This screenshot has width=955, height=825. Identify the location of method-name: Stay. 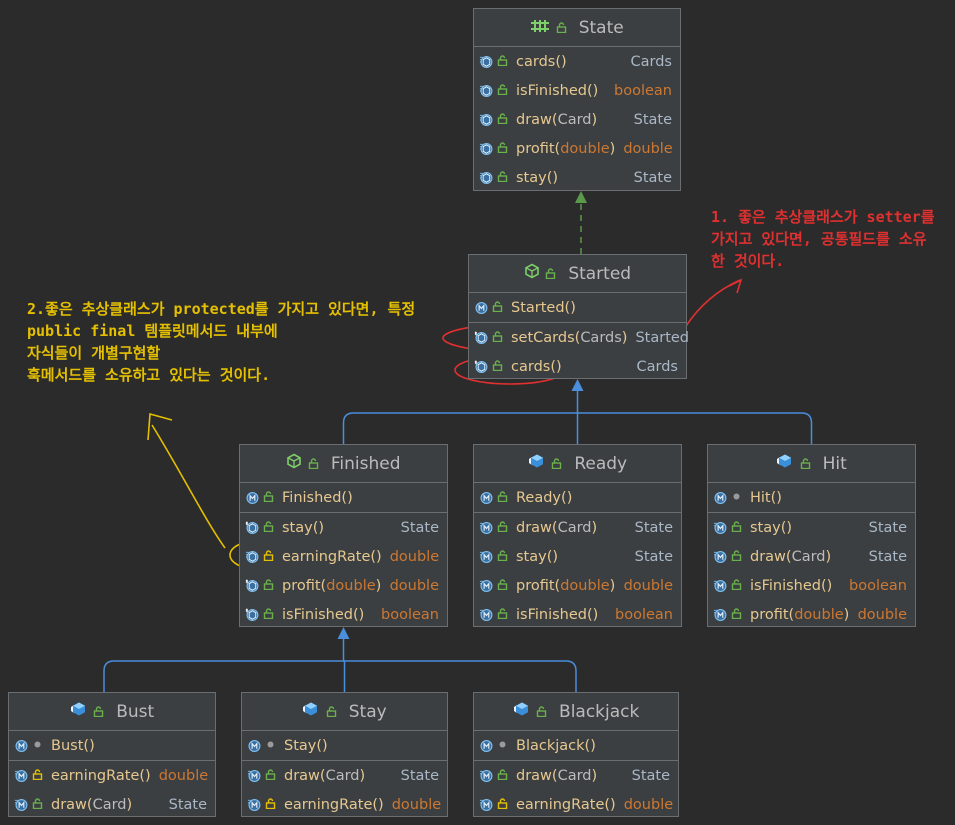
(300, 745).